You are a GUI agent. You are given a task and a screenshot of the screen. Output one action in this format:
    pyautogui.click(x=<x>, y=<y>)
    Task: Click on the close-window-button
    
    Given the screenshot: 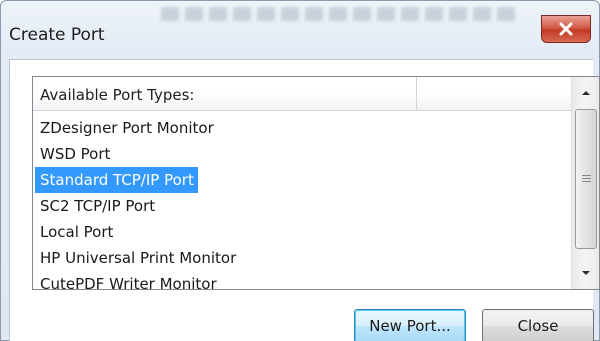 What is the action you would take?
    pyautogui.click(x=566, y=29)
    